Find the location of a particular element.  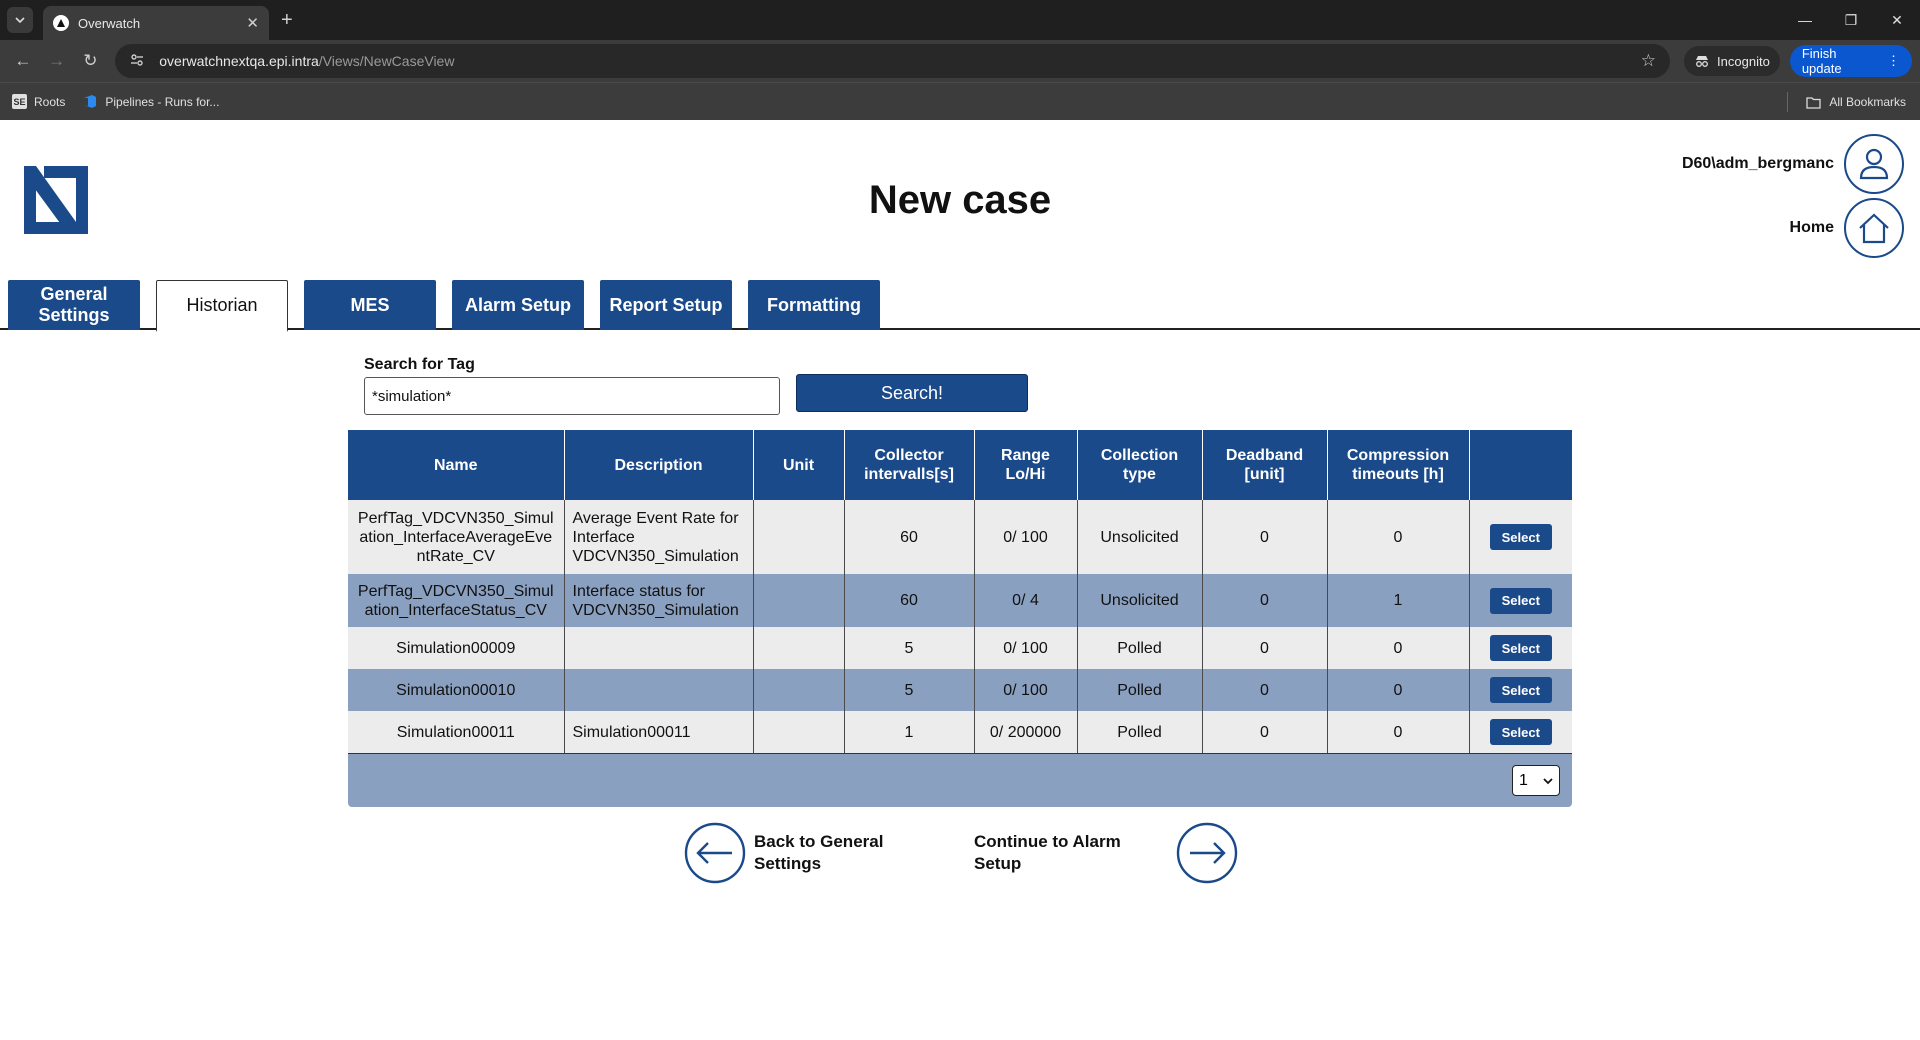

column-header: Description is located at coordinates (659, 465).